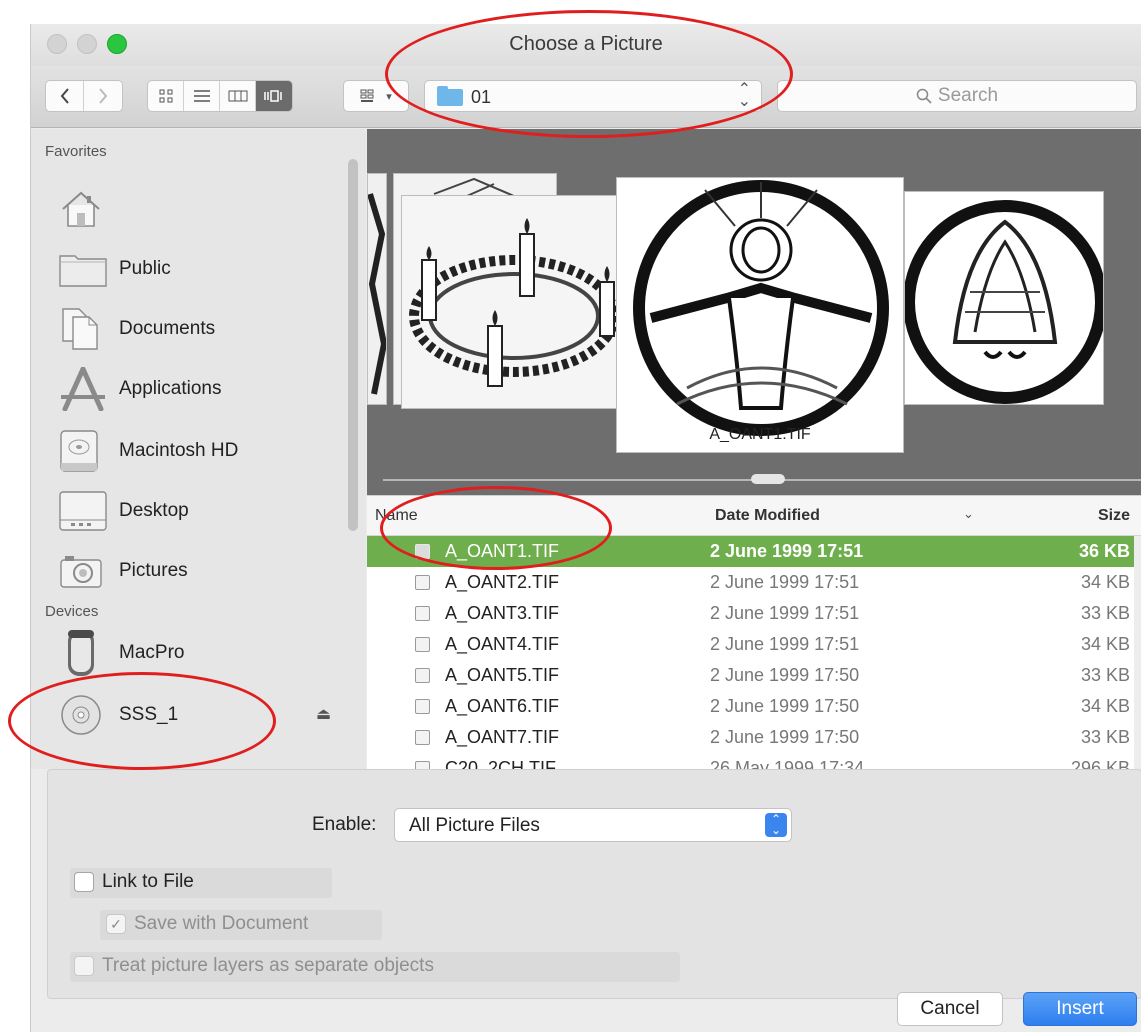  I want to click on folder-icon, so click(84, 269).